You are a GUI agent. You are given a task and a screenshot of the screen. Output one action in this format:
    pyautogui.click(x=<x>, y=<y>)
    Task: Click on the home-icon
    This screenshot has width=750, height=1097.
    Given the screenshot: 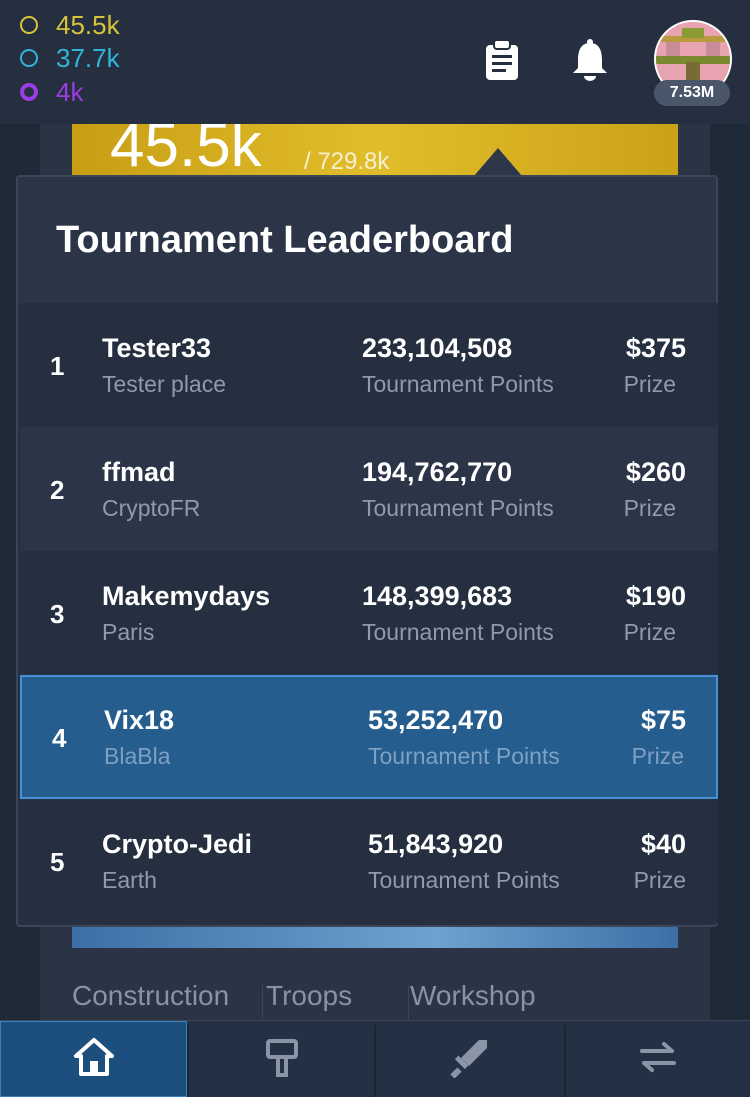 What is the action you would take?
    pyautogui.click(x=94, y=1059)
    